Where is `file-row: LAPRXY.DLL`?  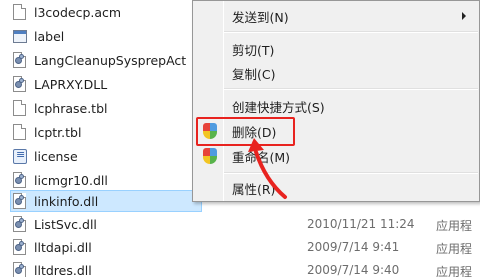
file-row: LAPRXY.DLL is located at coordinates (59, 84).